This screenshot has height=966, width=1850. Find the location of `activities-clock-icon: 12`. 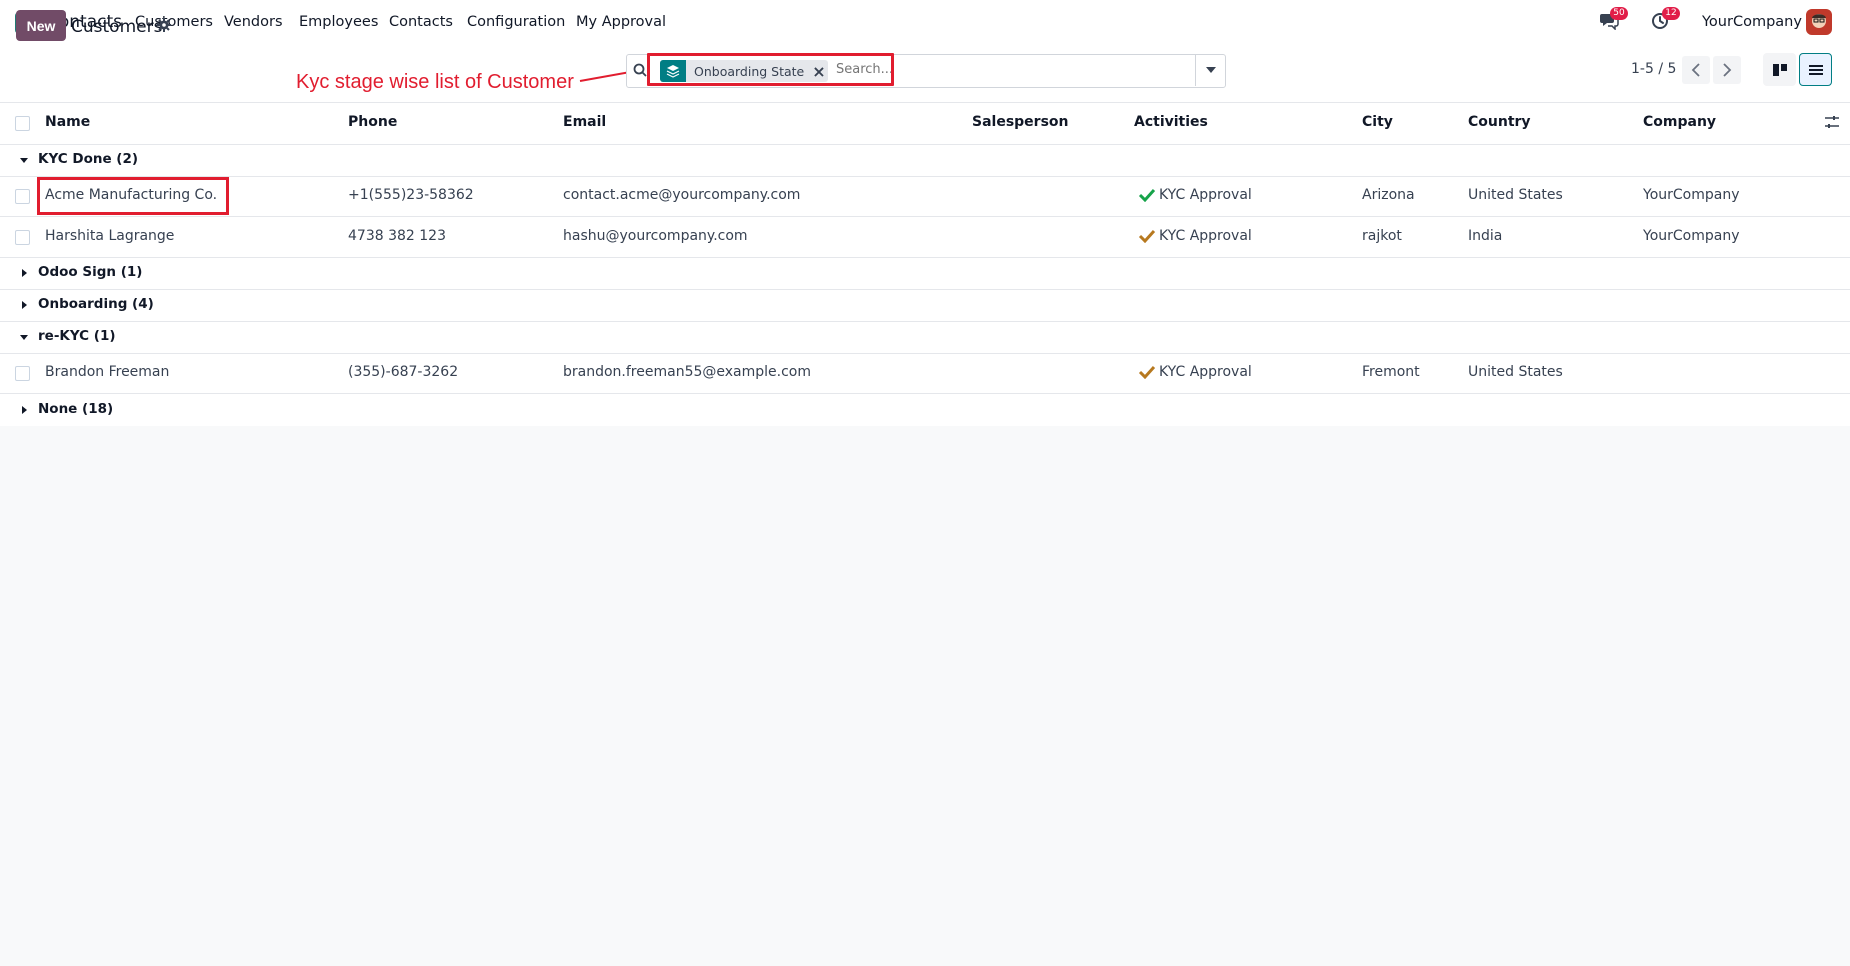

activities-clock-icon: 12 is located at coordinates (1665, 19).